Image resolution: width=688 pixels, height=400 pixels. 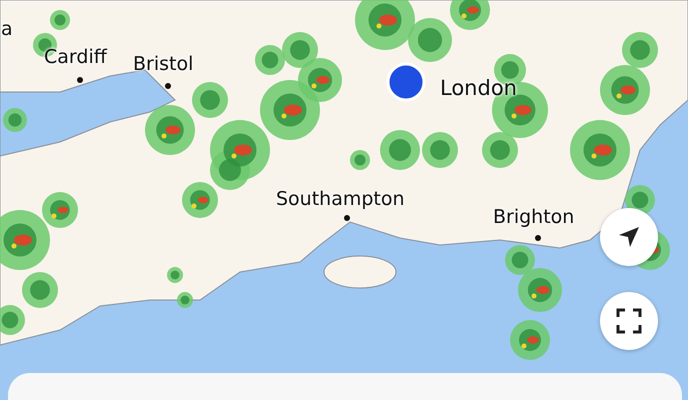 I want to click on place-label: London, so click(x=478, y=88).